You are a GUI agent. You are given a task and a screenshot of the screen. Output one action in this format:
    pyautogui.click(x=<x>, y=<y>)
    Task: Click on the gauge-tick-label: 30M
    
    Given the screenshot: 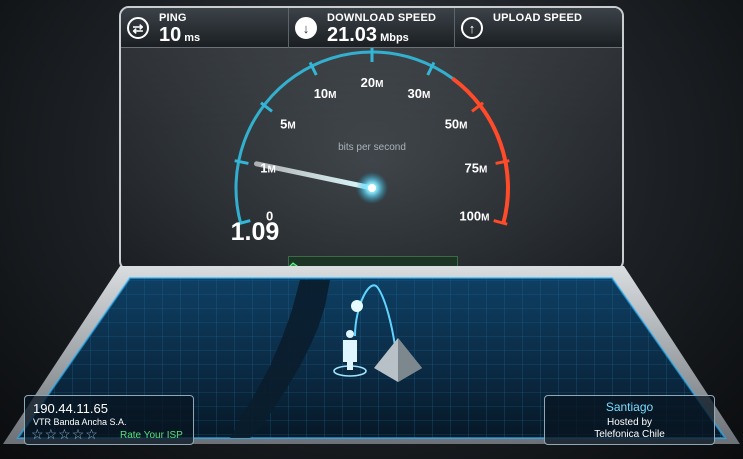 What is the action you would take?
    pyautogui.click(x=418, y=93)
    